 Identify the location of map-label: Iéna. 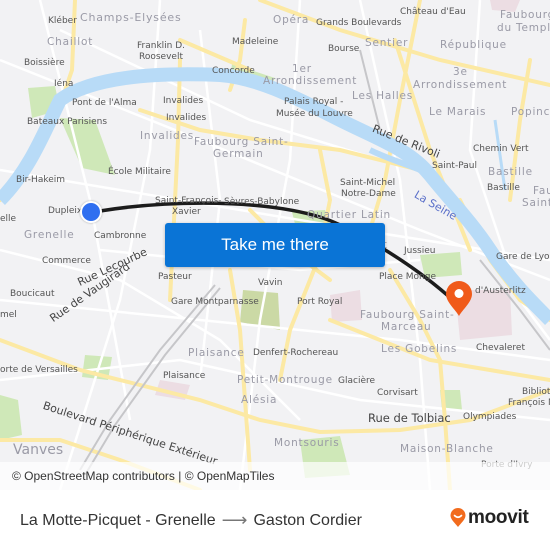
(64, 84).